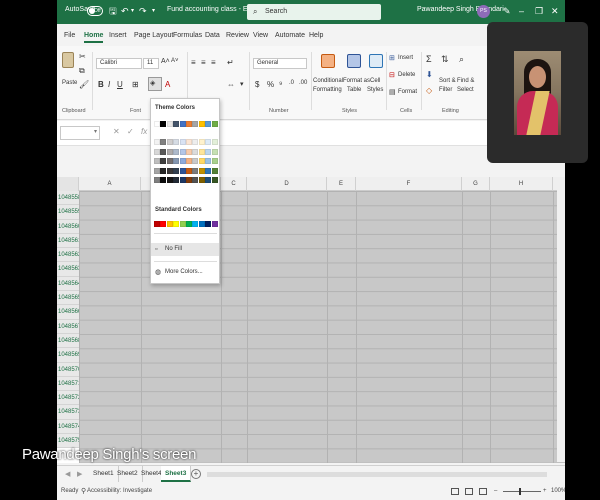  I want to click on cell-styles-label-1: Cell, so click(375, 81).